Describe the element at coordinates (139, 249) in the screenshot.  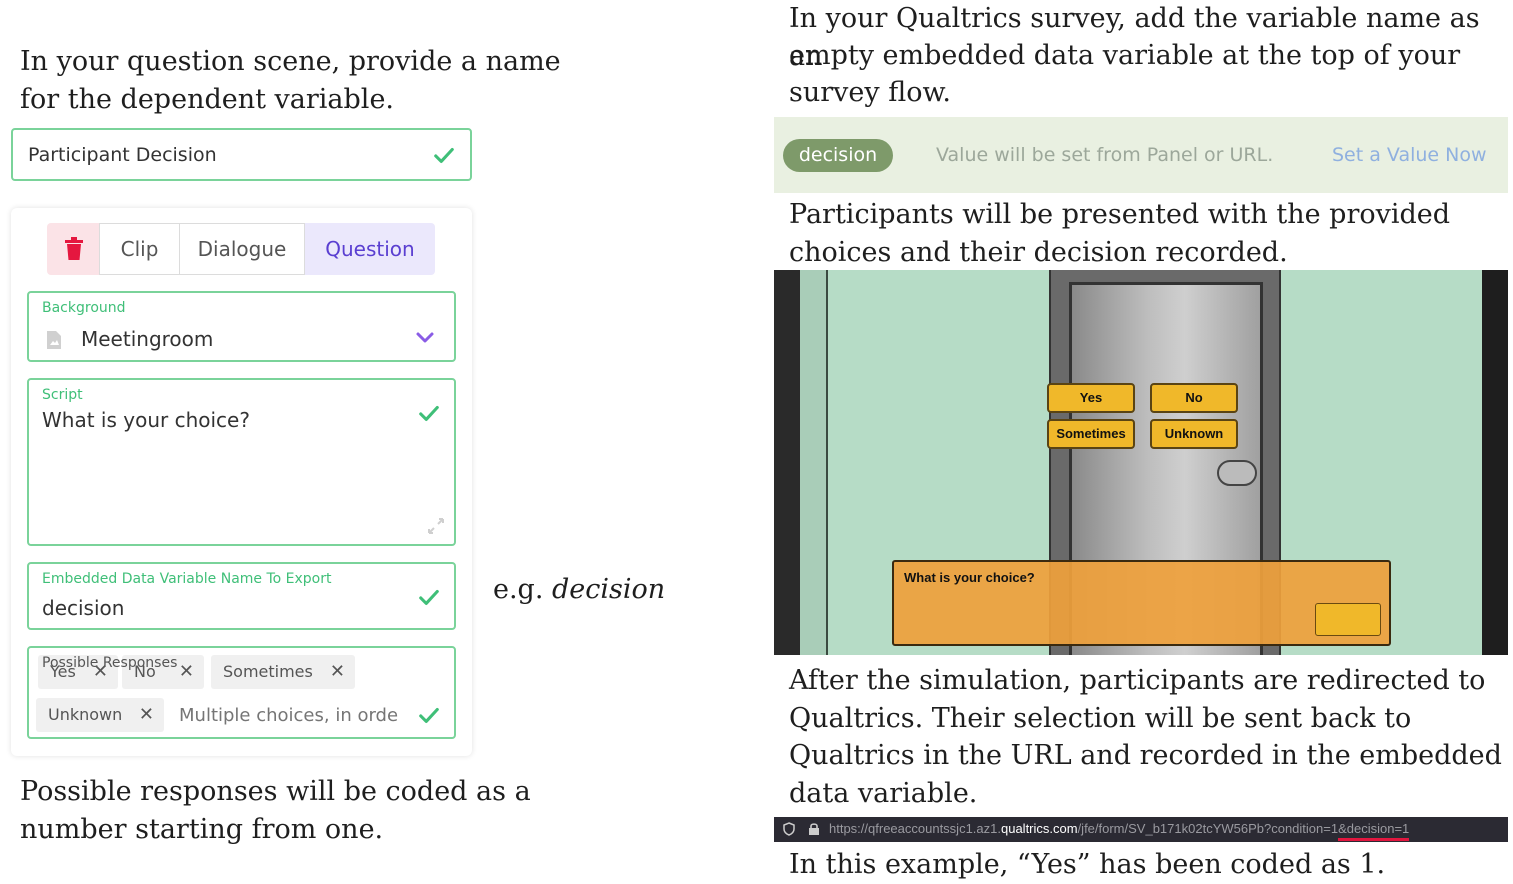
I see `tab-clip: Clip` at that location.